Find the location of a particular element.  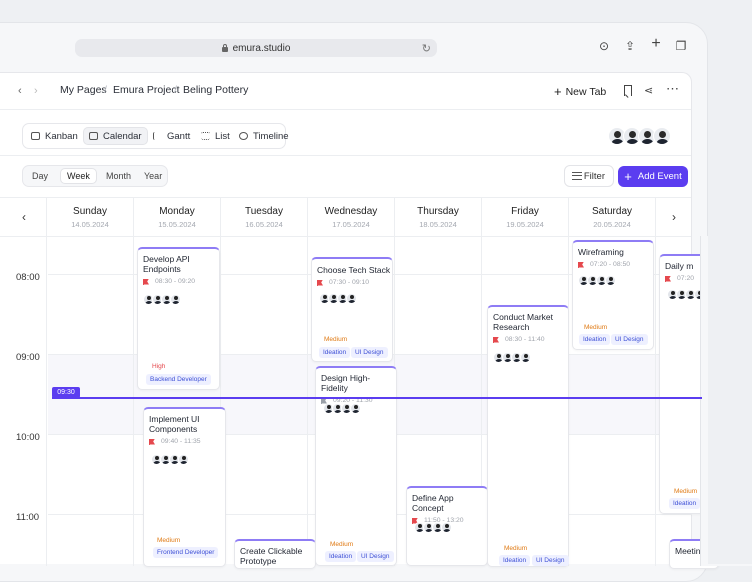

tab-list: List is located at coordinates (215, 136).